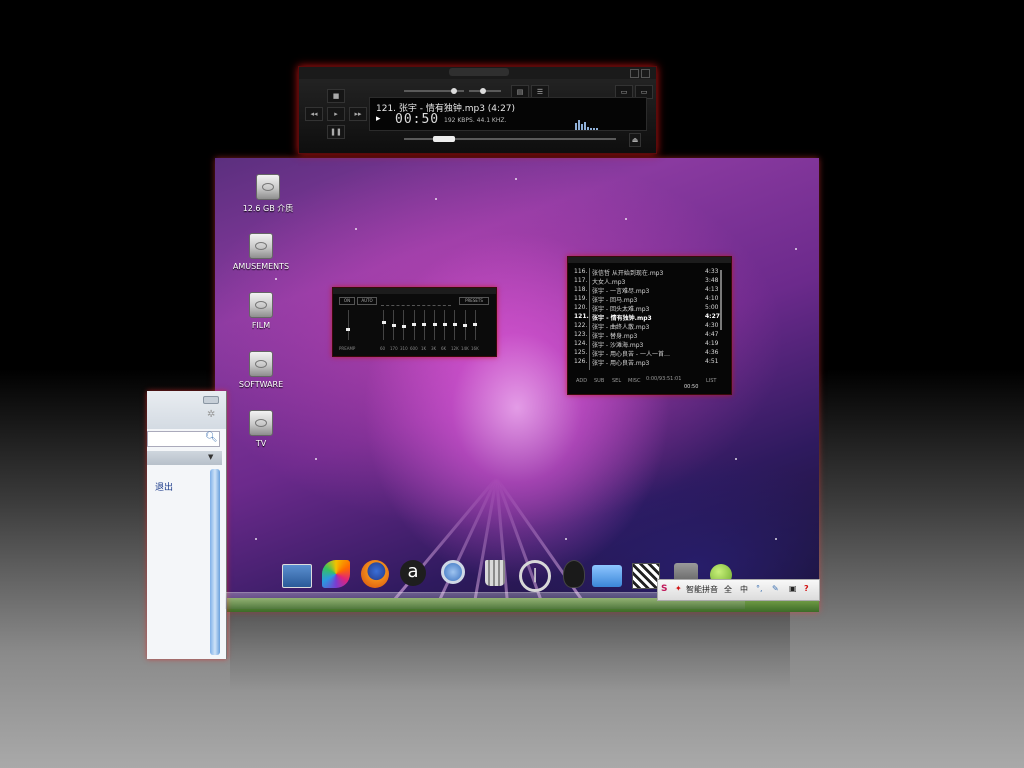 Image resolution: width=1024 pixels, height=768 pixels. Describe the element at coordinates (394, 348) in the screenshot. I see `eq-band-label: 170` at that location.